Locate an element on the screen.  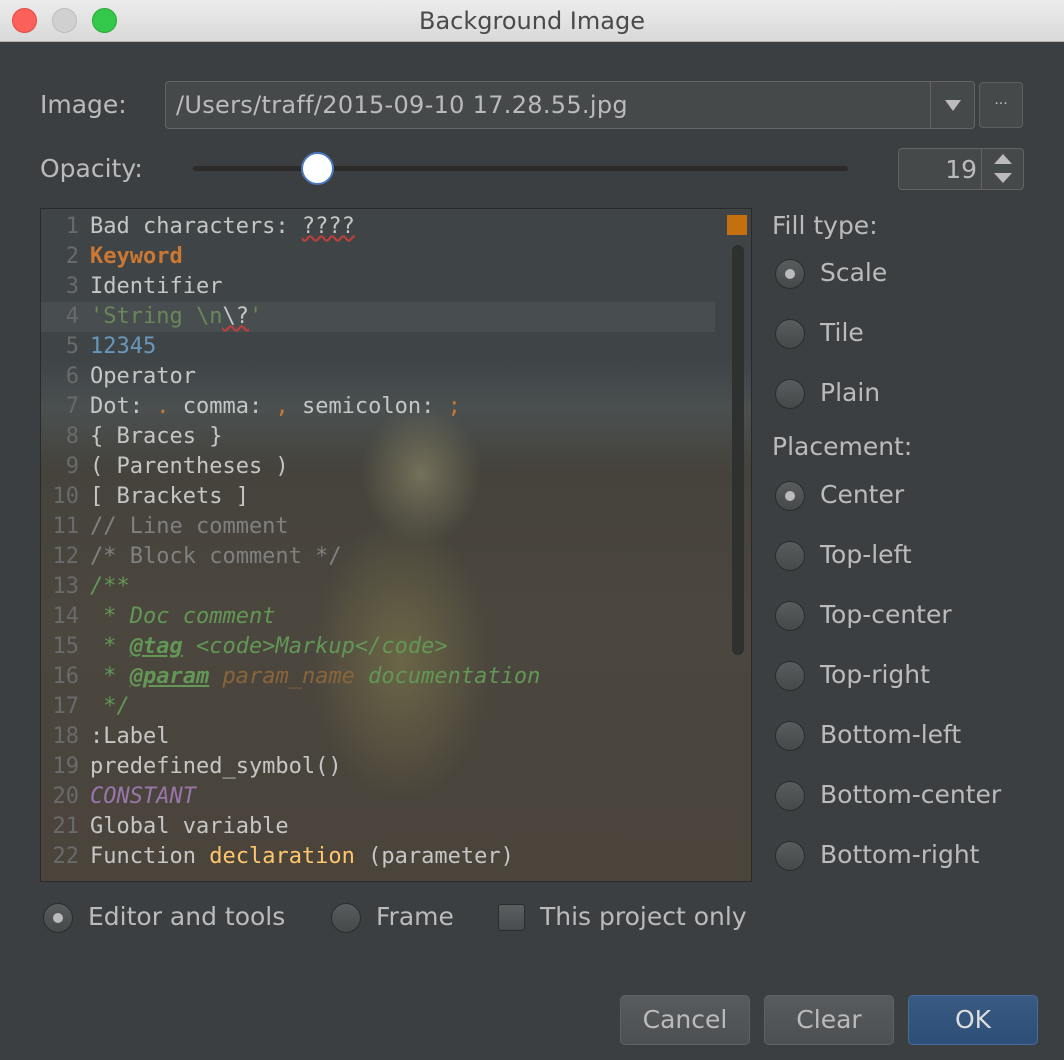
placement-label-top-right: Top-right is located at coordinates (875, 674).